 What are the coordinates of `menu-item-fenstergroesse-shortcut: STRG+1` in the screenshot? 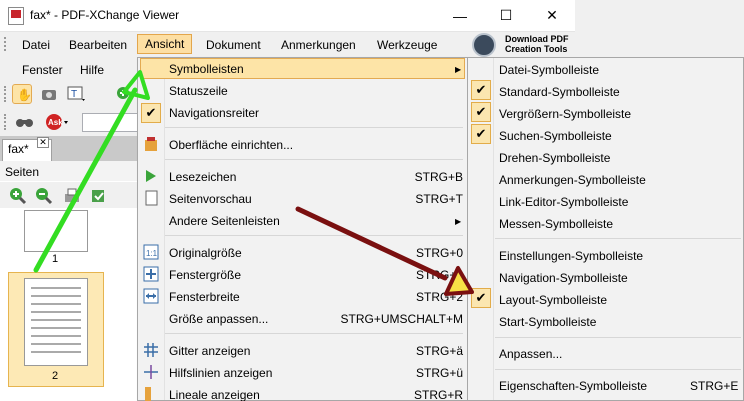 It's located at (439, 275).